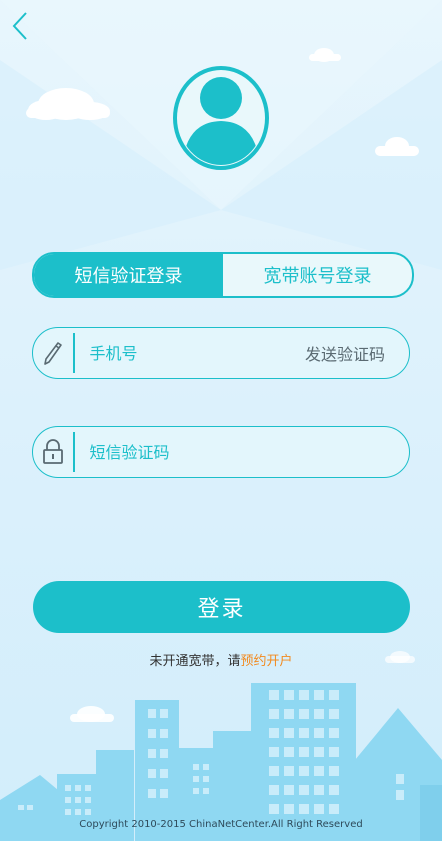  I want to click on avatar, so click(221, 118).